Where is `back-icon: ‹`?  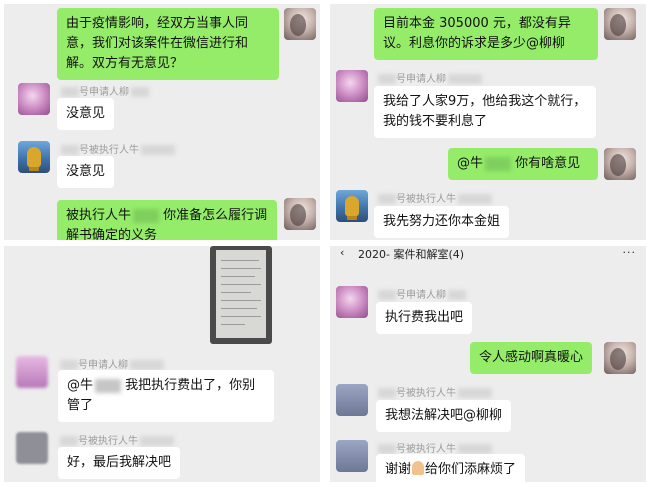 back-icon: ‹ is located at coordinates (342, 252).